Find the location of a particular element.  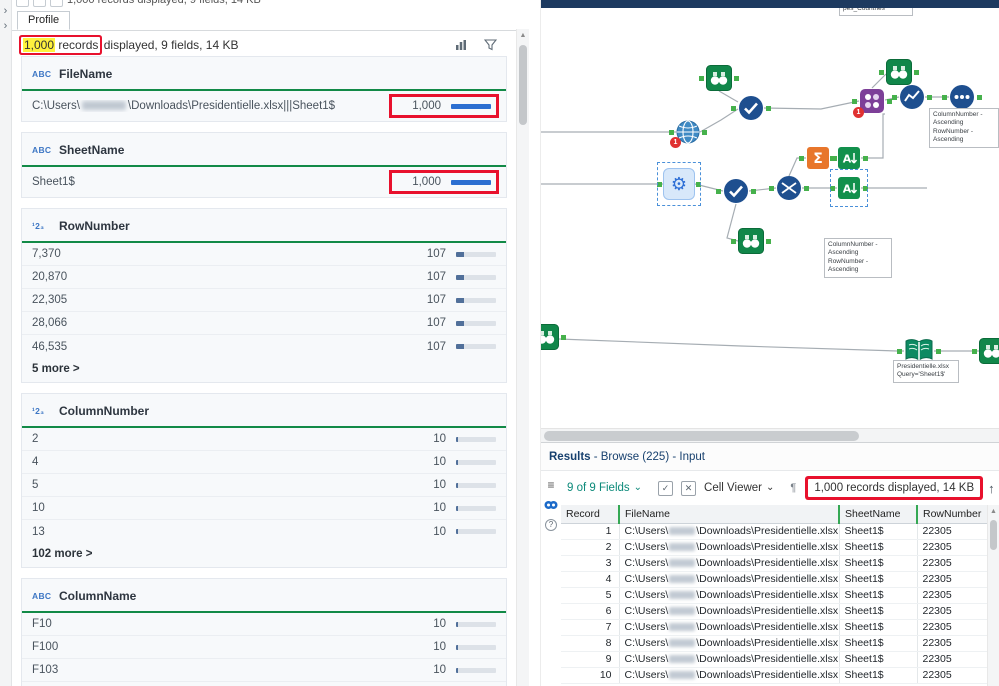

sort-tool-icon: A is located at coordinates (849, 188).